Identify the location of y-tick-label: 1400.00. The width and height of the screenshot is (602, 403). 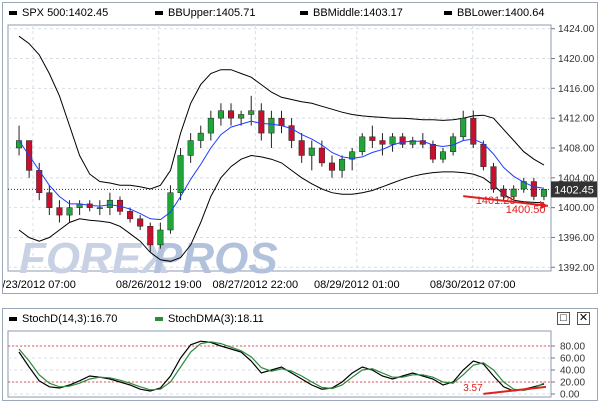
(576, 208).